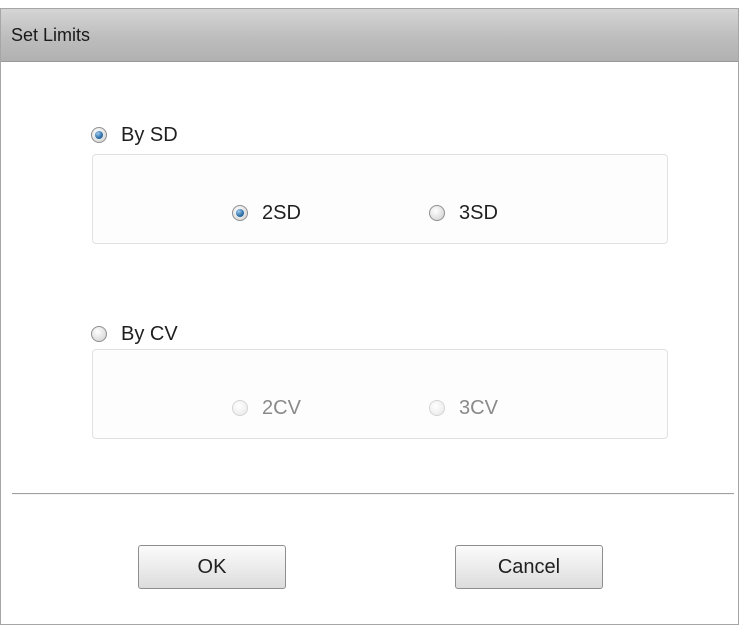 The height and width of the screenshot is (625, 739). What do you see at coordinates (281, 212) in the screenshot?
I see `option-2sd-label: 2SD` at bounding box center [281, 212].